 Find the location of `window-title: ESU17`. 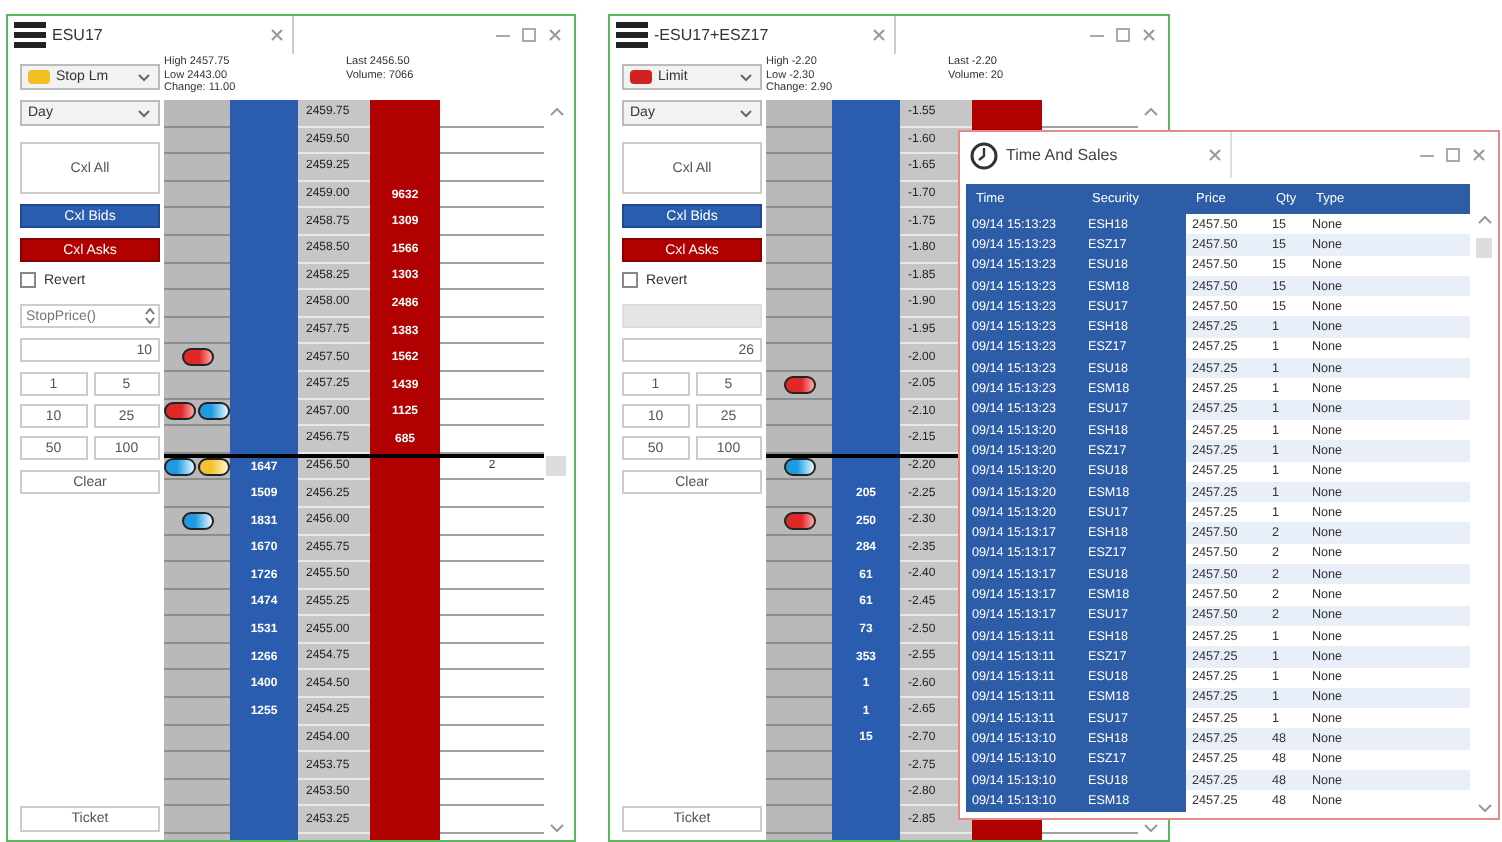

window-title: ESU17 is located at coordinates (77, 35).